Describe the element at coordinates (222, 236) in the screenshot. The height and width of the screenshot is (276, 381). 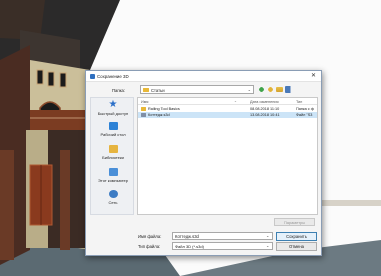
I see `file-name-input: Коттедж.s3d` at that location.